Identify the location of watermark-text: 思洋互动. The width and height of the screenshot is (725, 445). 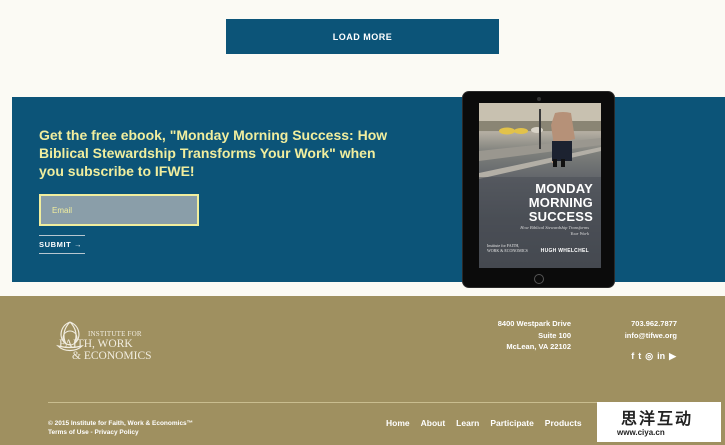
(657, 419).